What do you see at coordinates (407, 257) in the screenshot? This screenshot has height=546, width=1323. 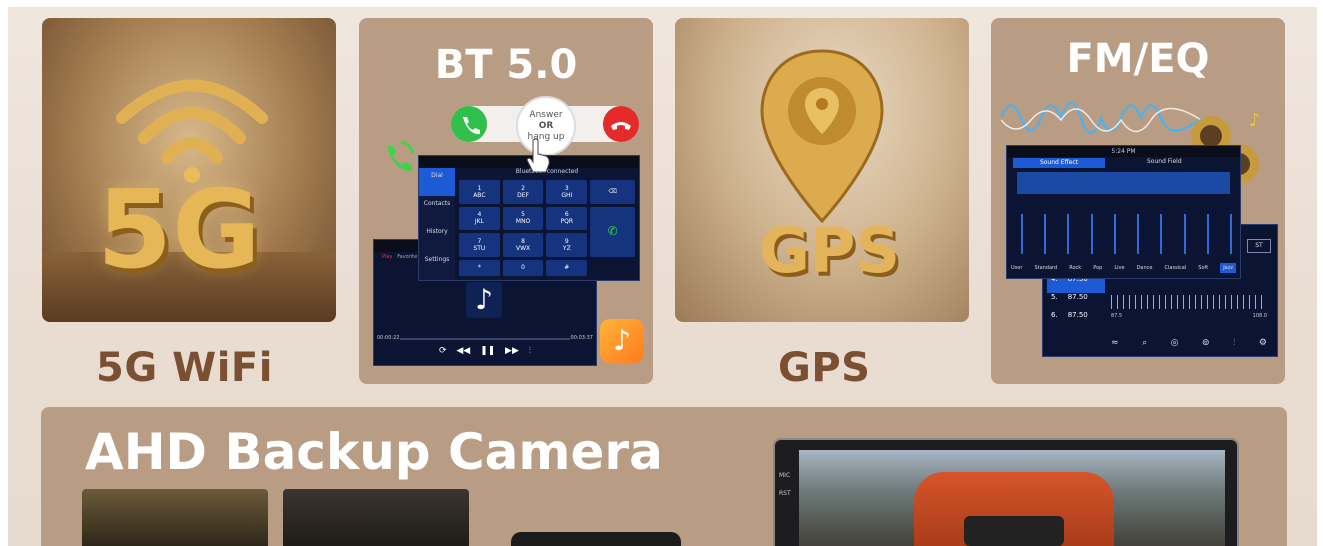 I see `tab-favorite: Favorite` at bounding box center [407, 257].